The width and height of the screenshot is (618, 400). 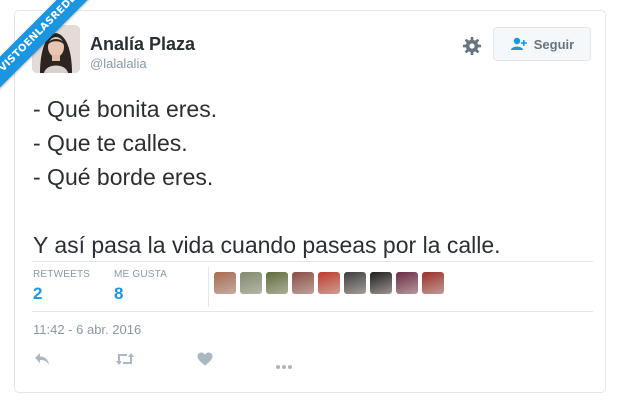 I want to click on author-handle: @lalalalia, so click(x=118, y=63).